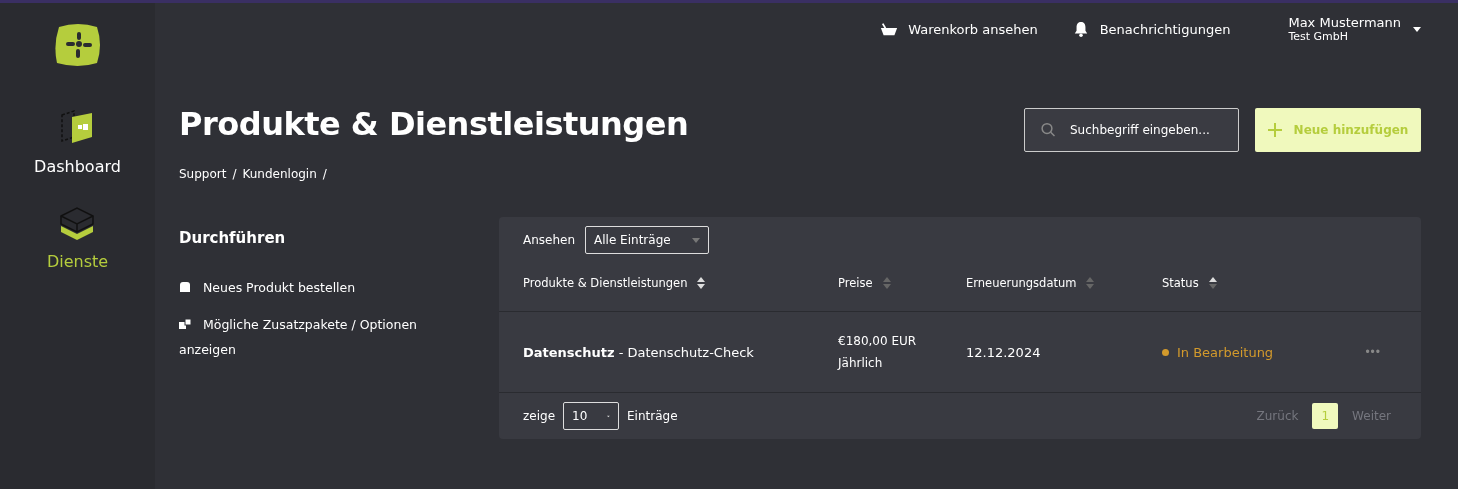 This screenshot has width=1458, height=489. I want to click on column-header: Preise, so click(902, 282).